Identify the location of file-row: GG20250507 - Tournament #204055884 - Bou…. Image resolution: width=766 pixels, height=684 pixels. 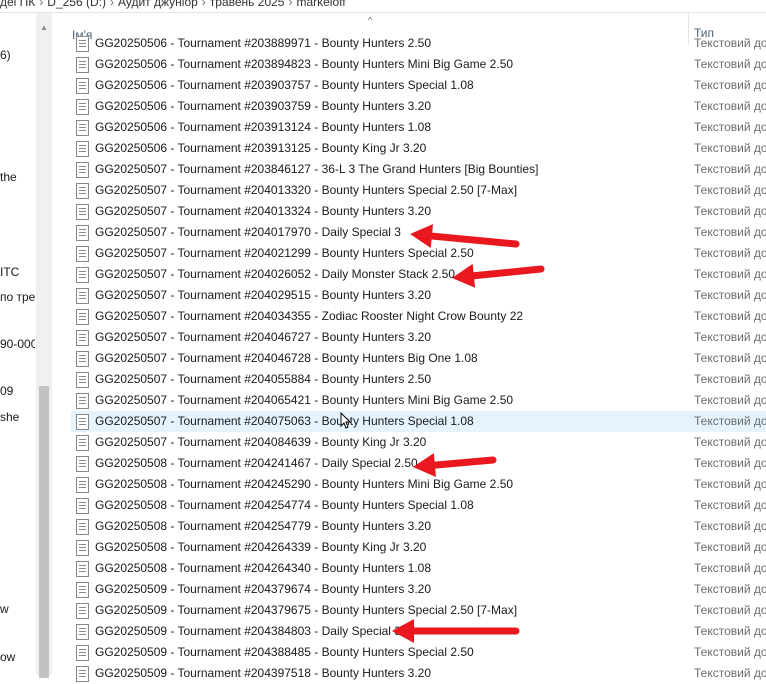
(418, 379).